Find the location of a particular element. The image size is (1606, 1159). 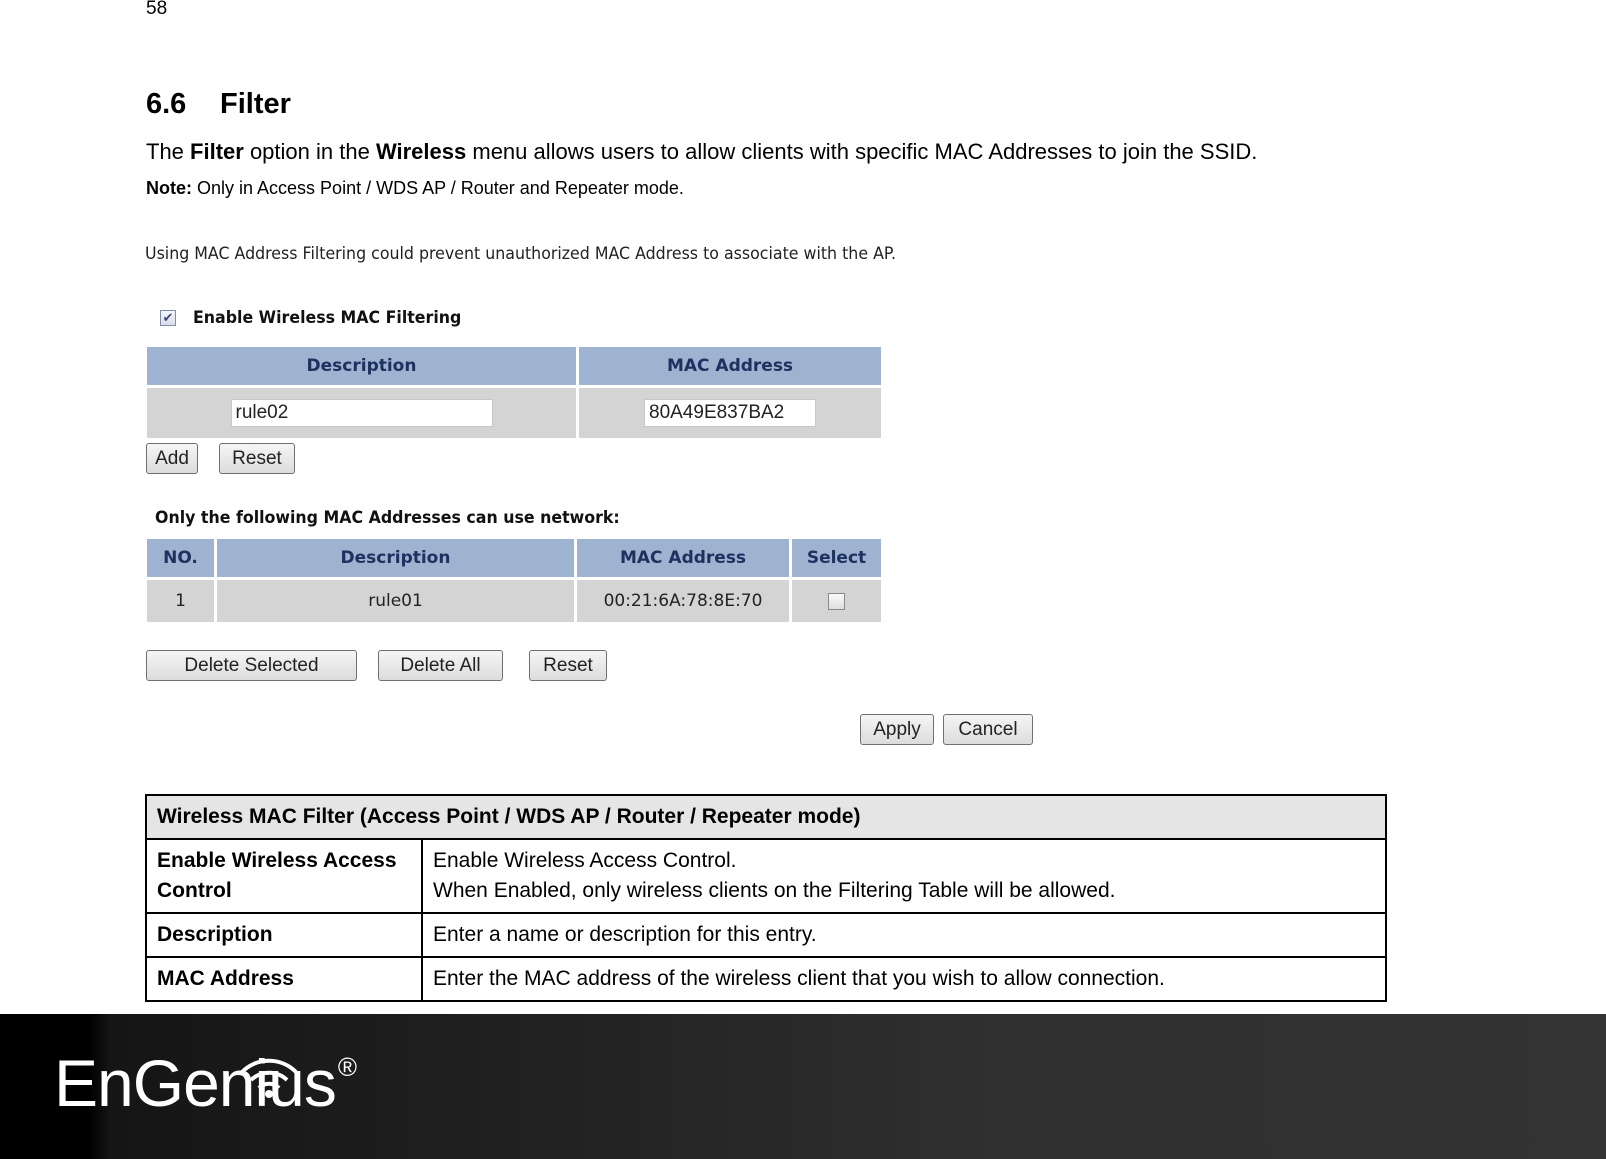

apply-button: Apply is located at coordinates (897, 729).